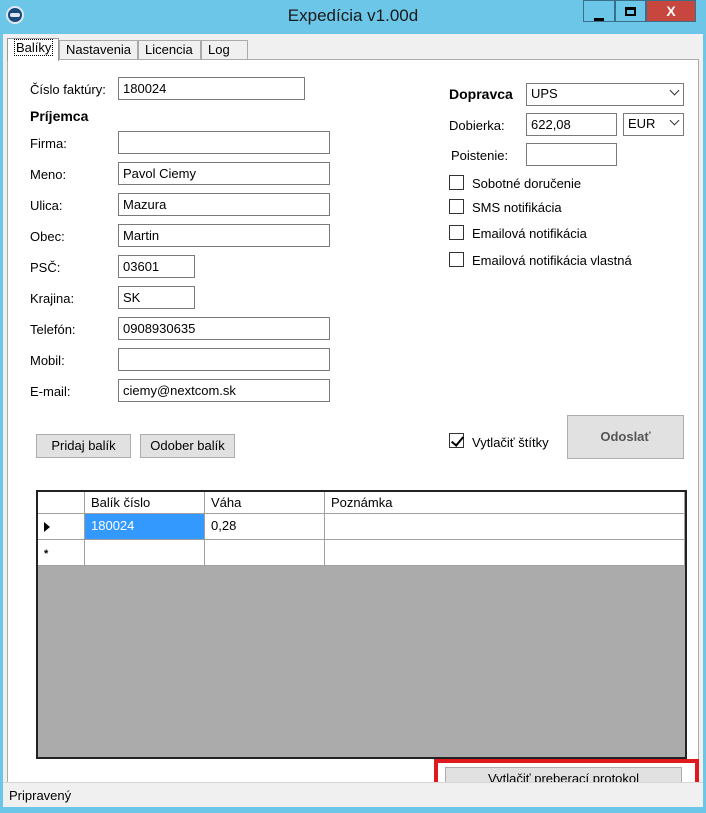 This screenshot has width=706, height=813. What do you see at coordinates (456, 232) in the screenshot?
I see `email-notification-checkbox` at bounding box center [456, 232].